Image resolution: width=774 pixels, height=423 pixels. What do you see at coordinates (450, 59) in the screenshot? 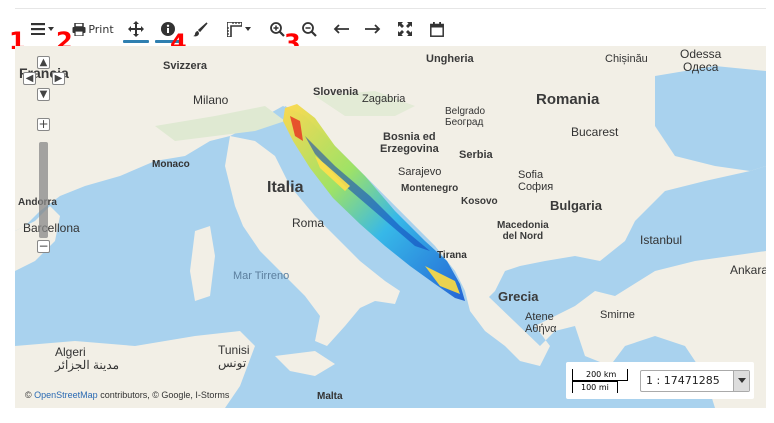
I see `country-label-ungheria: Ungheria` at bounding box center [450, 59].